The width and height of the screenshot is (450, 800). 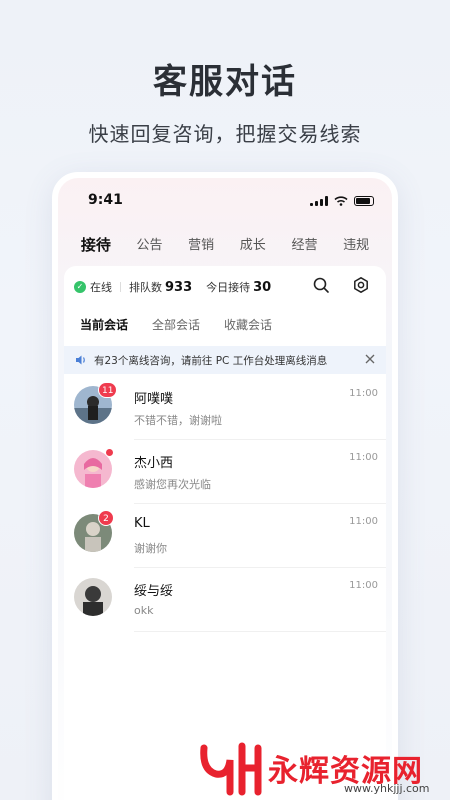 I want to click on tab-operations: 经营, so click(x=304, y=247).